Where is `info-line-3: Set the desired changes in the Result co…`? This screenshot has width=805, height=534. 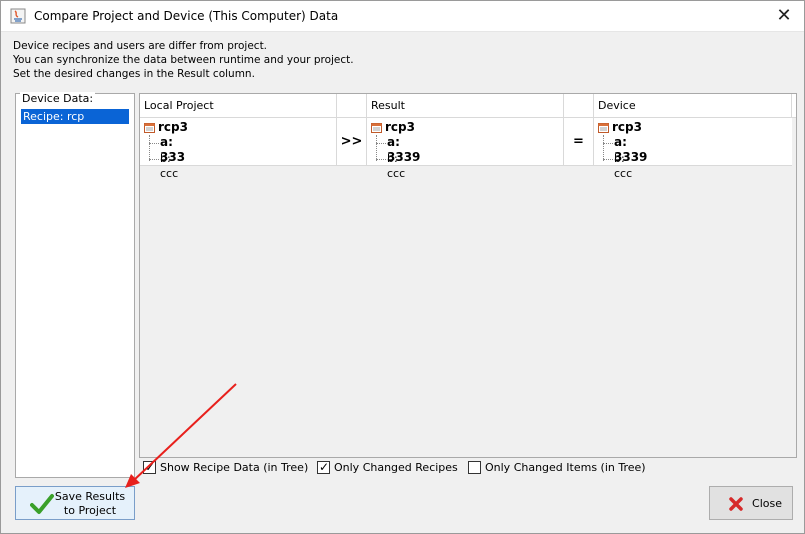 info-line-3: Set the desired changes in the Result co… is located at coordinates (134, 74).